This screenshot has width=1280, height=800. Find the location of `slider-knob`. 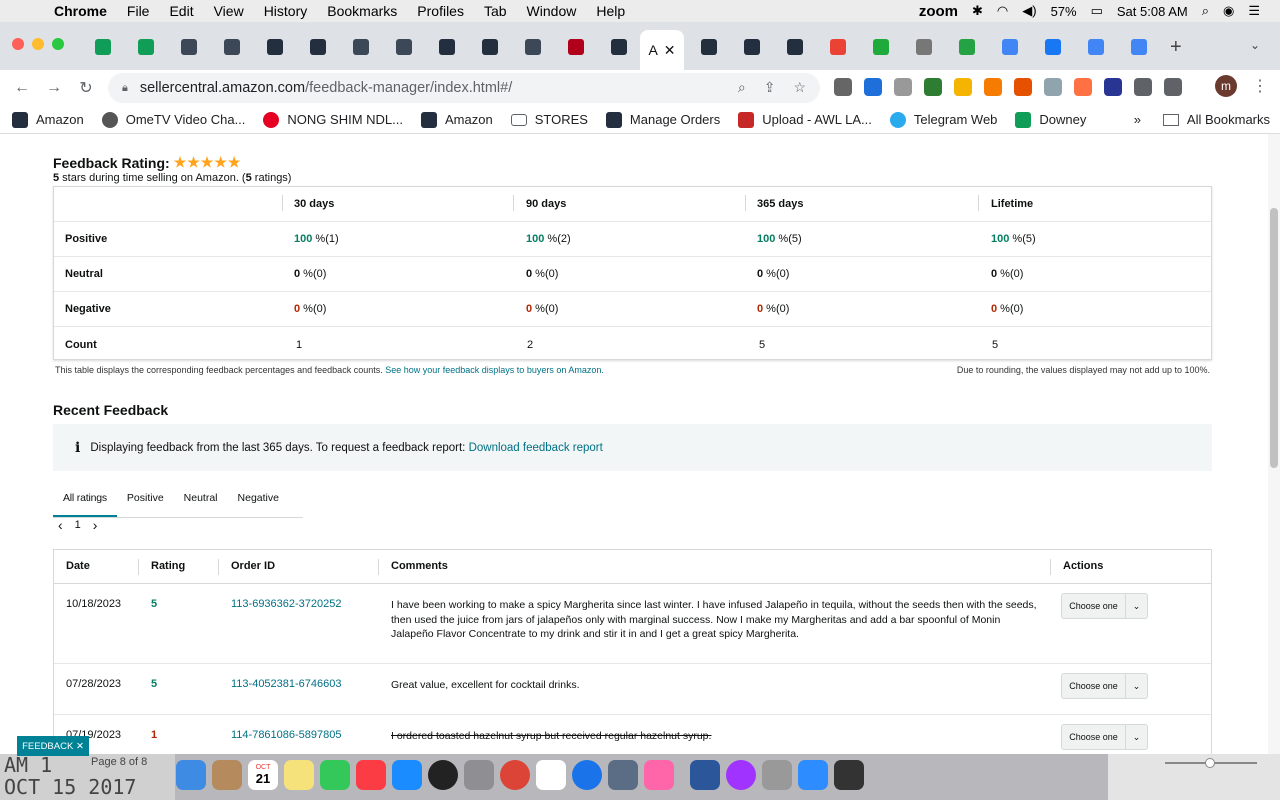

slider-knob is located at coordinates (1210, 763).